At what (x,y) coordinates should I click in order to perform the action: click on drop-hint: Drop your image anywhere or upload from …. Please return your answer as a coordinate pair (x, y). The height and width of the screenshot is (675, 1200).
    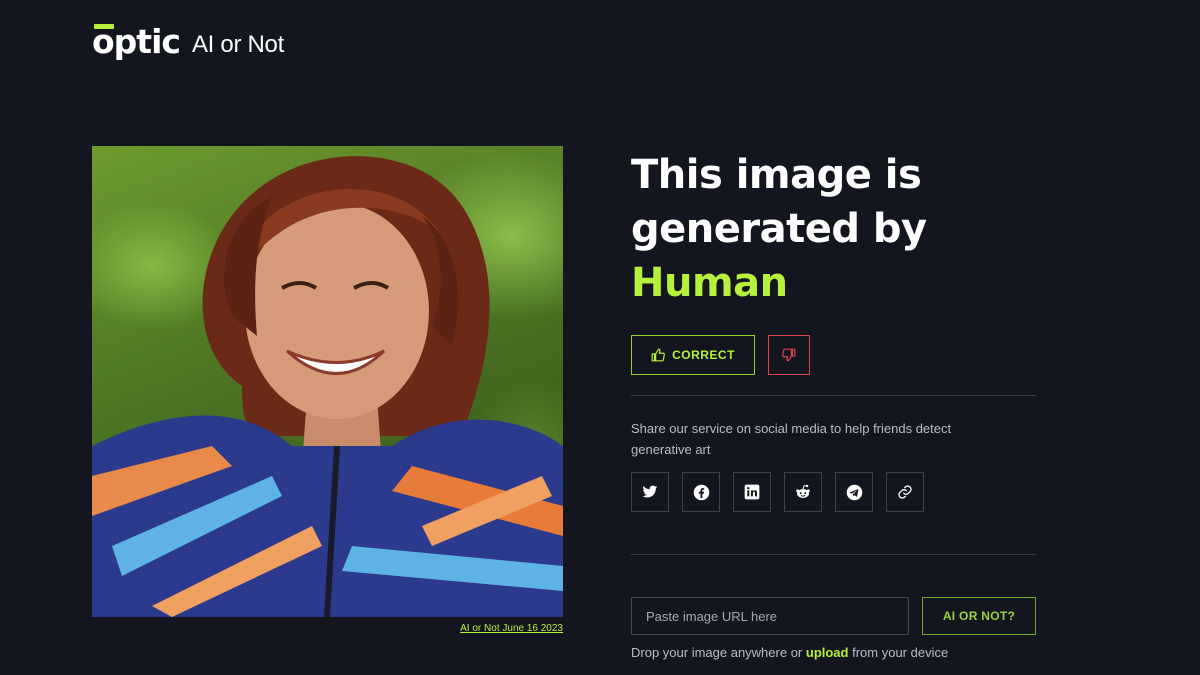
    Looking at the image, I should click on (789, 652).